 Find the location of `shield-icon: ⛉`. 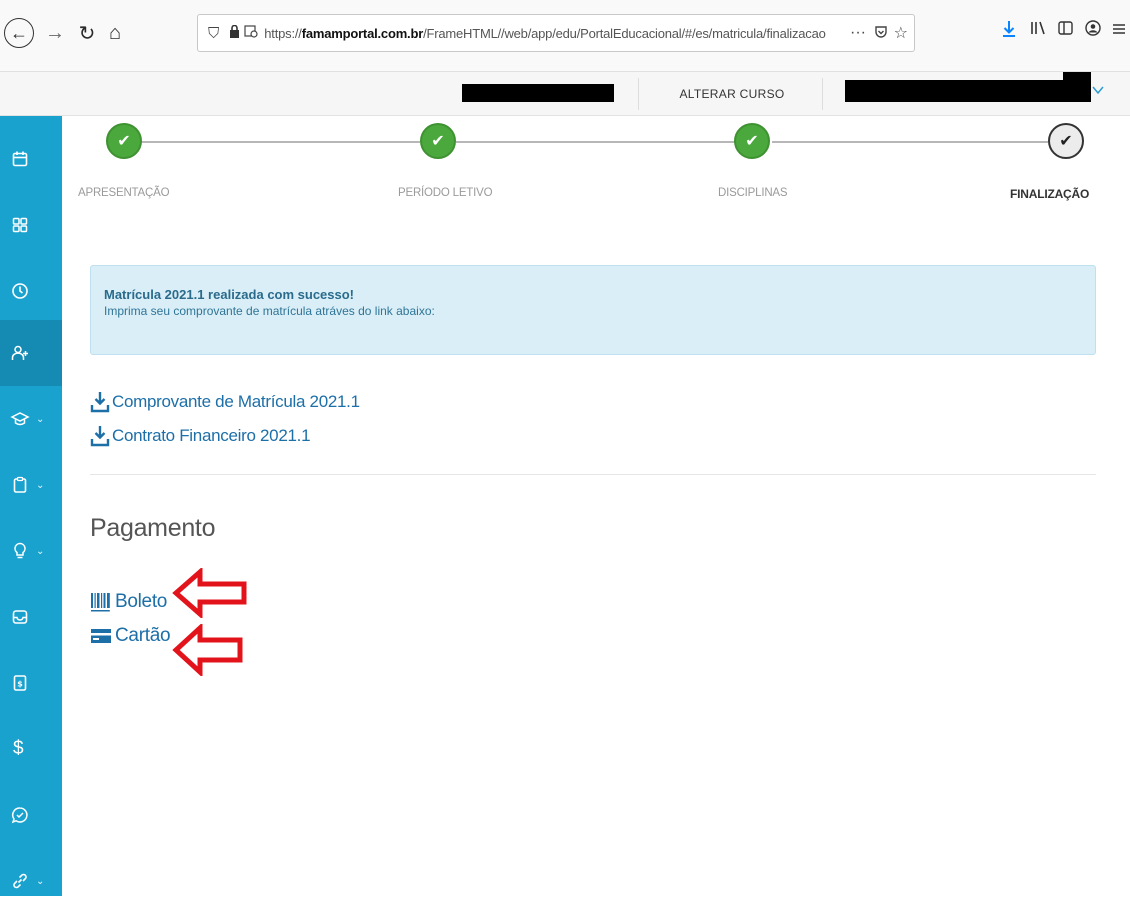

shield-icon: ⛉ is located at coordinates (213, 33).